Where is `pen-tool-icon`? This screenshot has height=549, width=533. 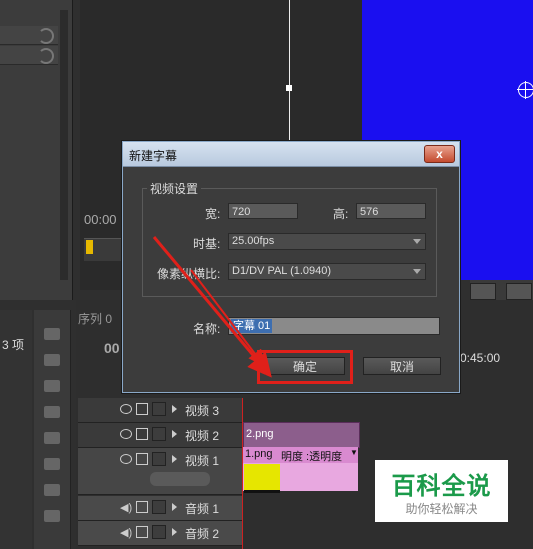
pen-tool-icon is located at coordinates (52, 464).